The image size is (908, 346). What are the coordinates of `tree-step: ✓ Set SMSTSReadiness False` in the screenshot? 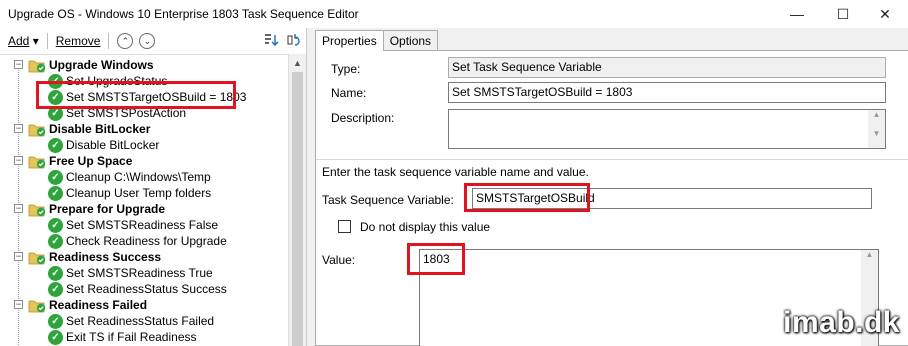 It's located at (133, 225).